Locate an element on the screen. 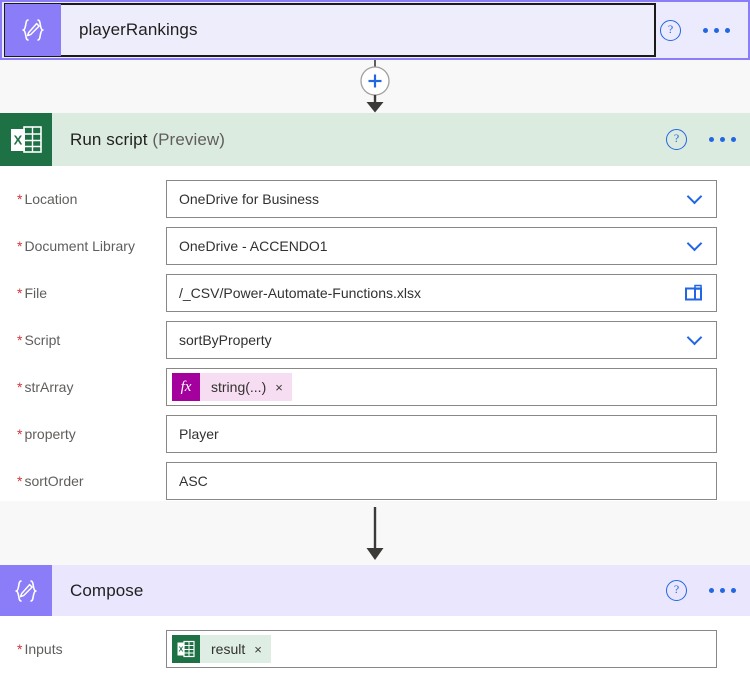  run-script-header-actions: ? is located at coordinates (701, 139).